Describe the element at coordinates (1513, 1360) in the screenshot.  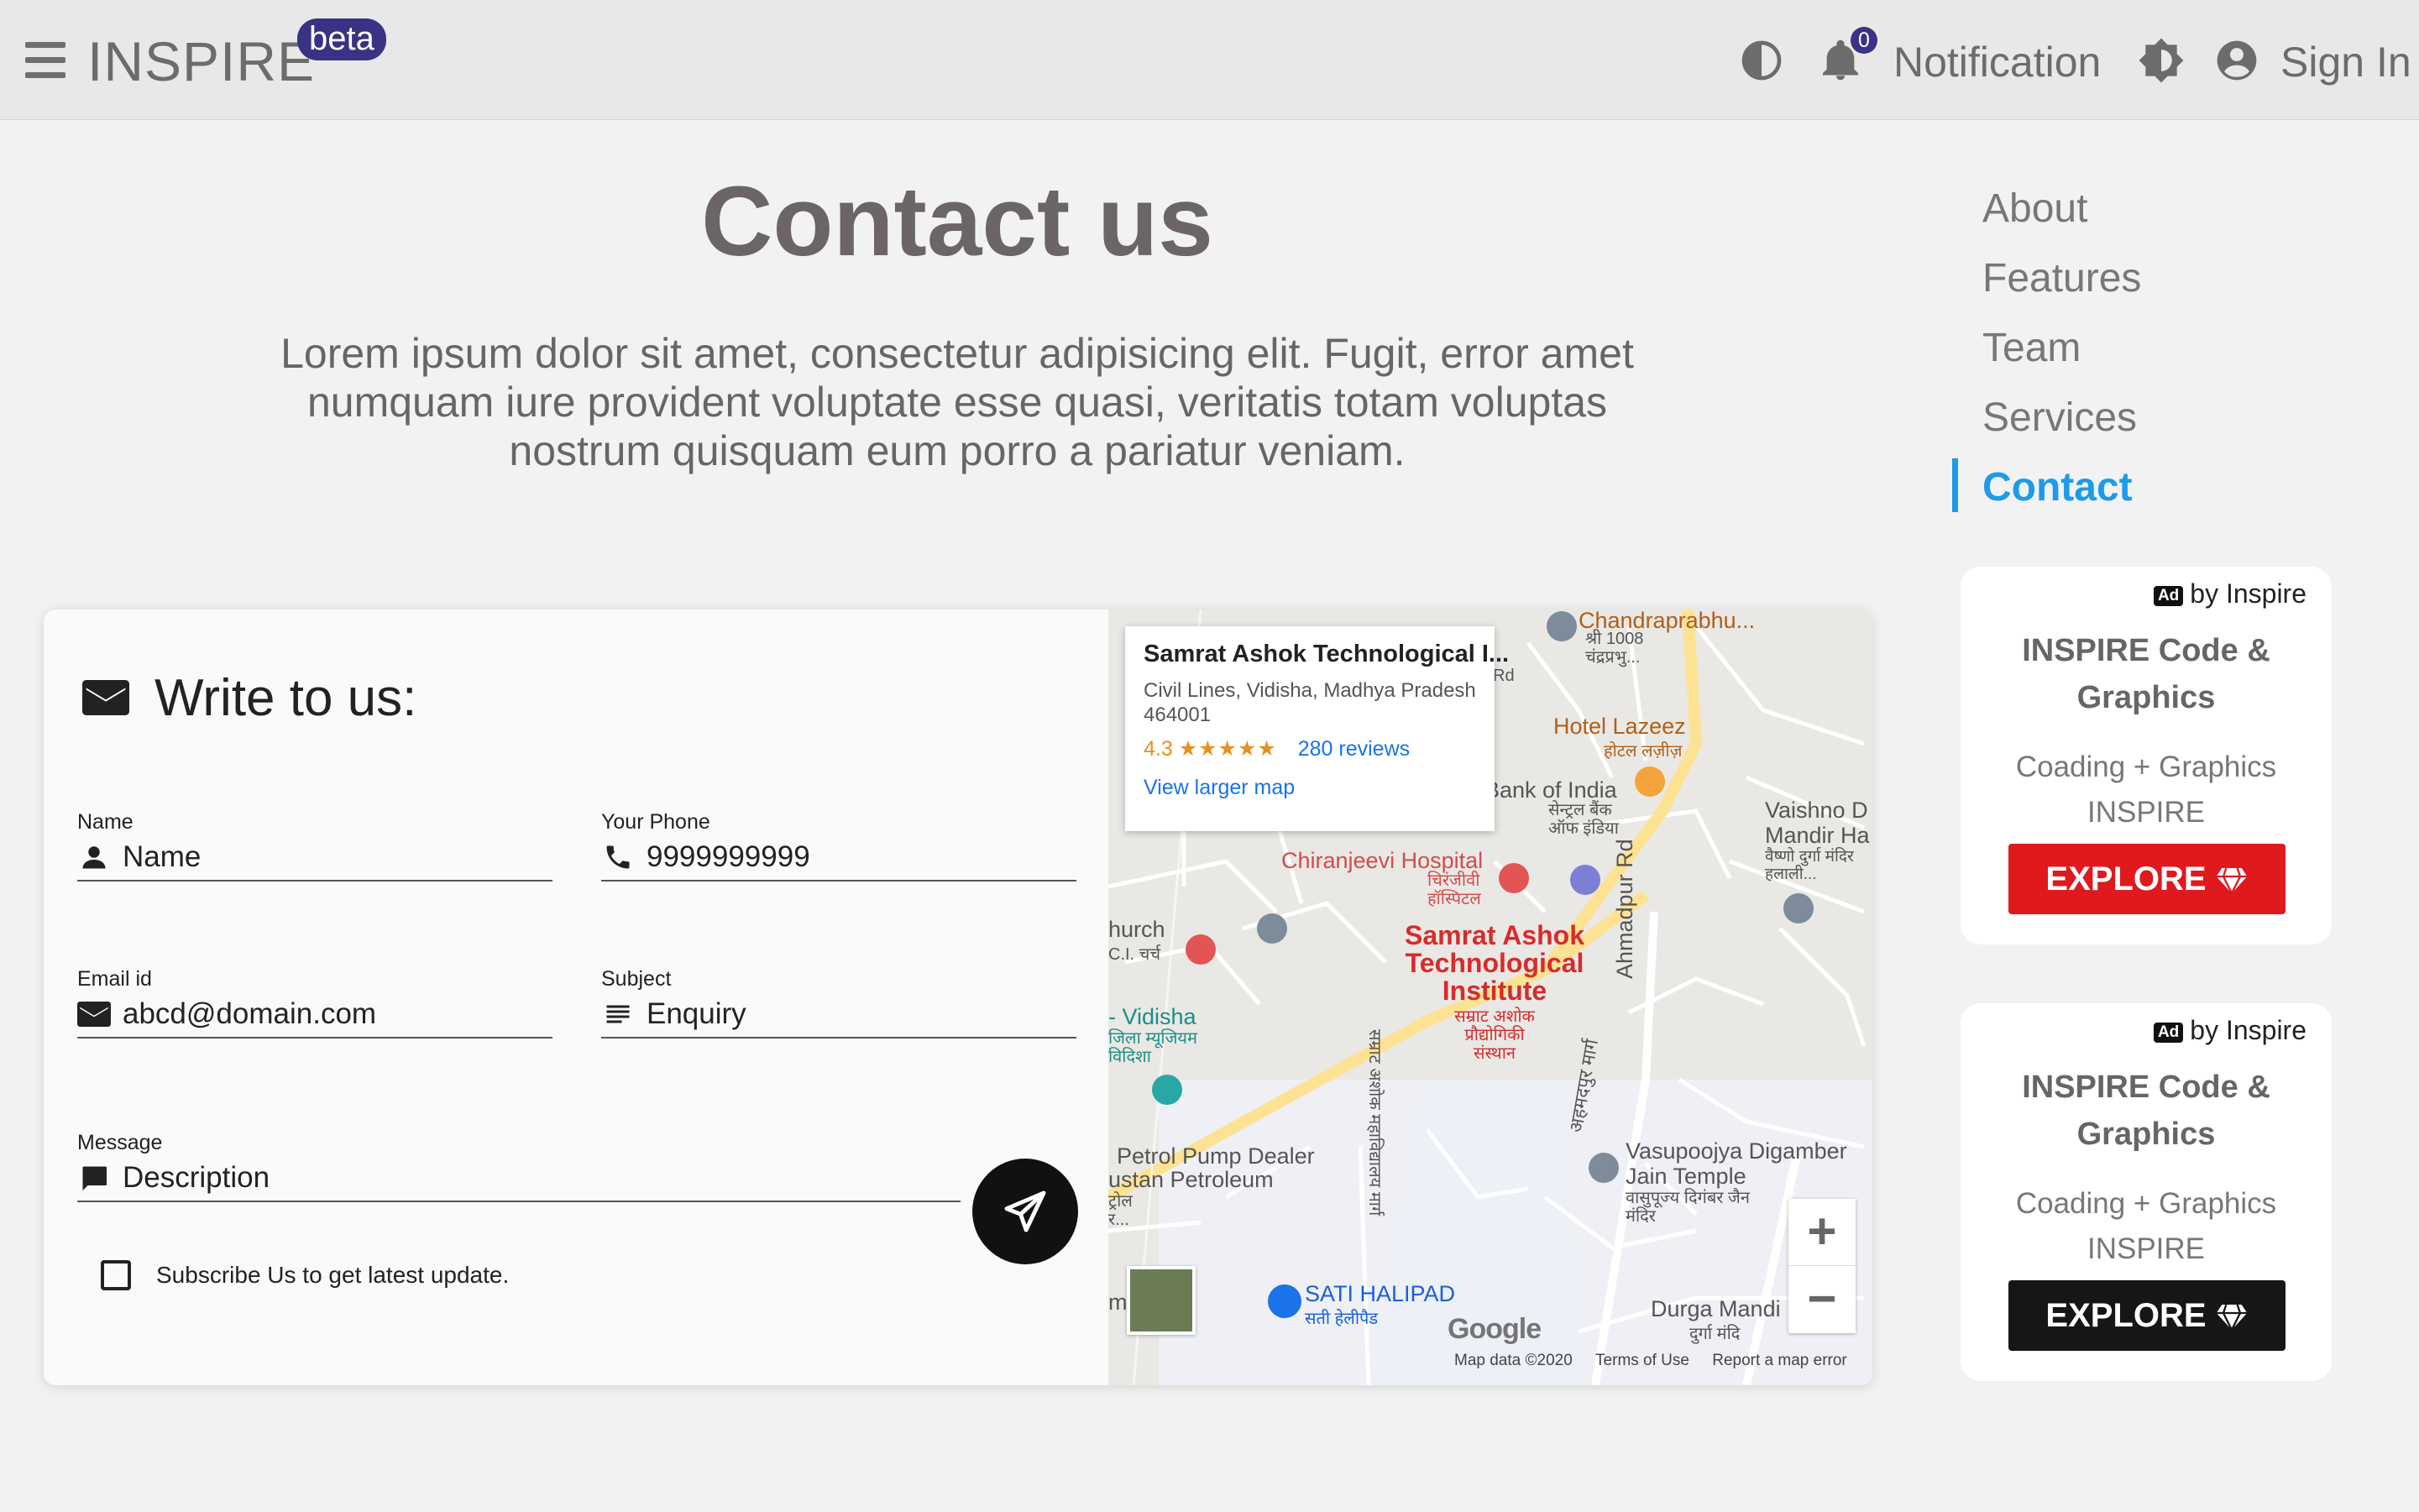
I see `map-data-attribution: Map data ©2020` at that location.